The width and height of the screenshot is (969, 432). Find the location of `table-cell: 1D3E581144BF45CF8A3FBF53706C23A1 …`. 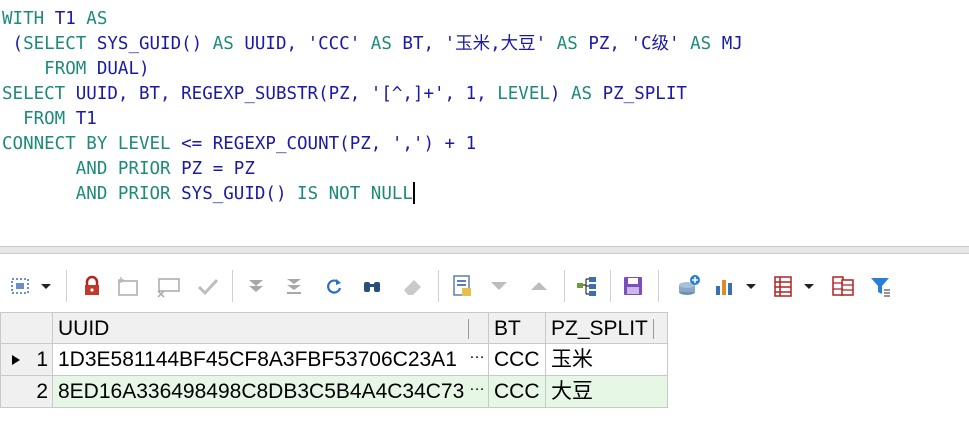

table-cell: 1D3E581144BF45CF8A3FBF53706C23A1 … is located at coordinates (271, 360).